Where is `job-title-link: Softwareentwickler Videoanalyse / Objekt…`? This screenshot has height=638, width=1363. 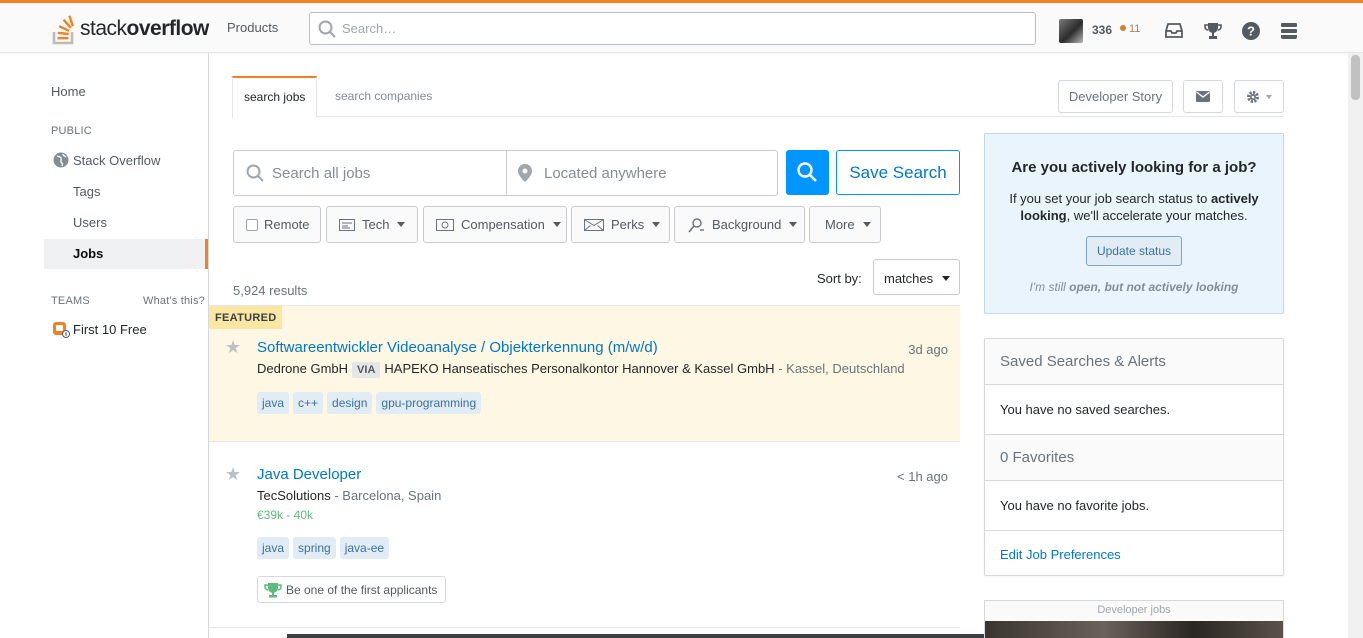 job-title-link: Softwareentwickler Videoanalyse / Objekt… is located at coordinates (457, 347).